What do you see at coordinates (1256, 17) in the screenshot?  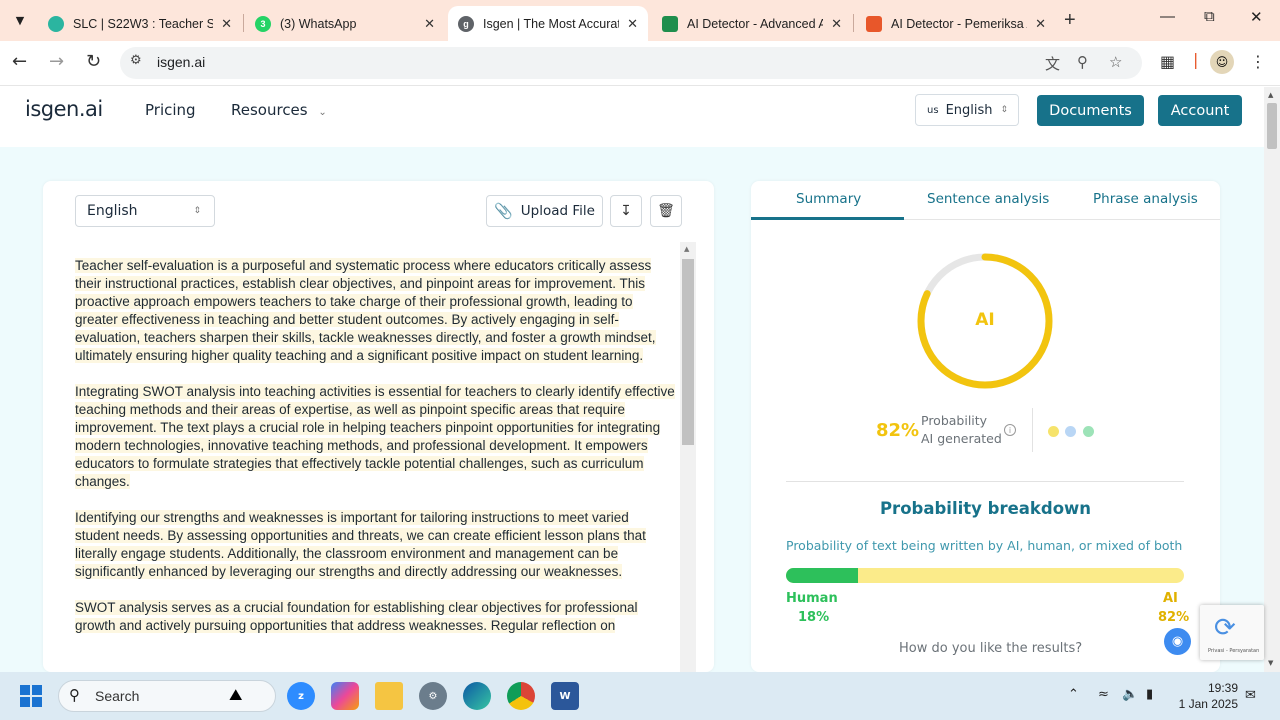 I see `close-window-icon: ✕` at bounding box center [1256, 17].